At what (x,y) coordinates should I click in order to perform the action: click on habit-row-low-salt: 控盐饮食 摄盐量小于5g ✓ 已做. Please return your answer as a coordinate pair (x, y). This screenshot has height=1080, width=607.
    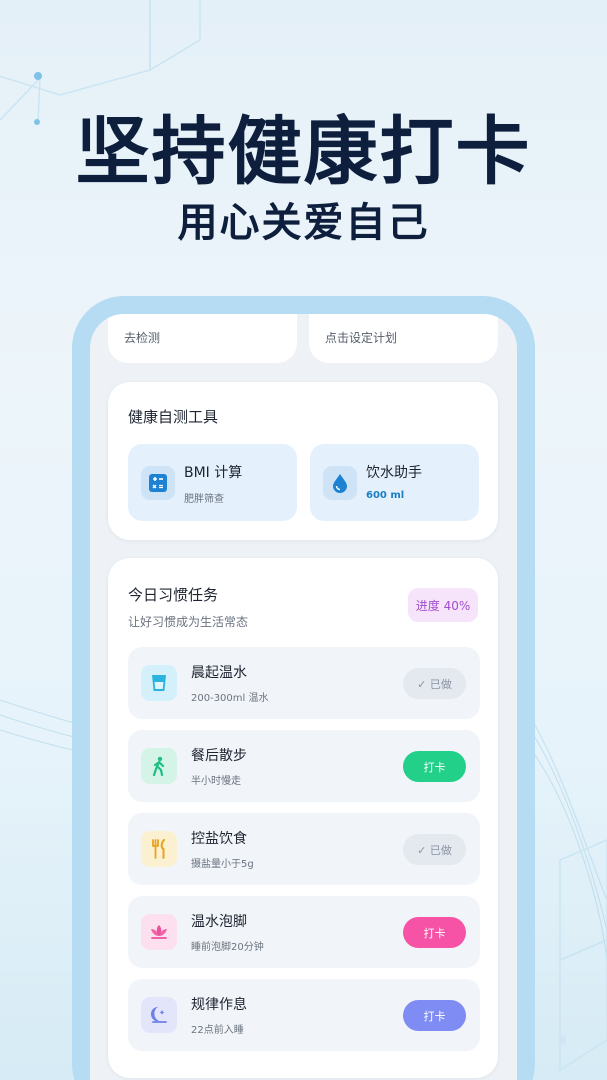
    Looking at the image, I should click on (304, 849).